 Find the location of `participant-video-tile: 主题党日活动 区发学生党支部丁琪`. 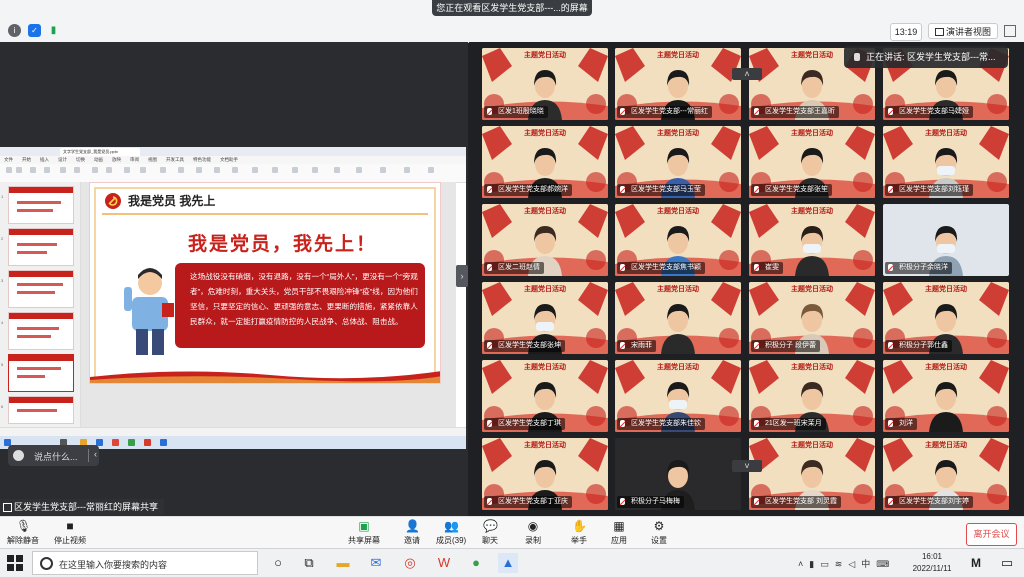

participant-video-tile: 主题党日活动 区发学生党支部丁琪 is located at coordinates (545, 396).